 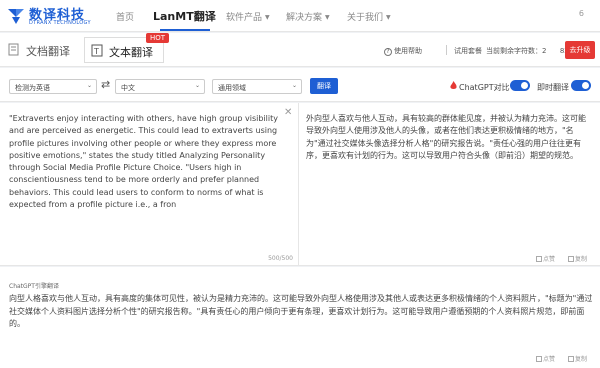 I want to click on document-icon, so click(x=13, y=49).